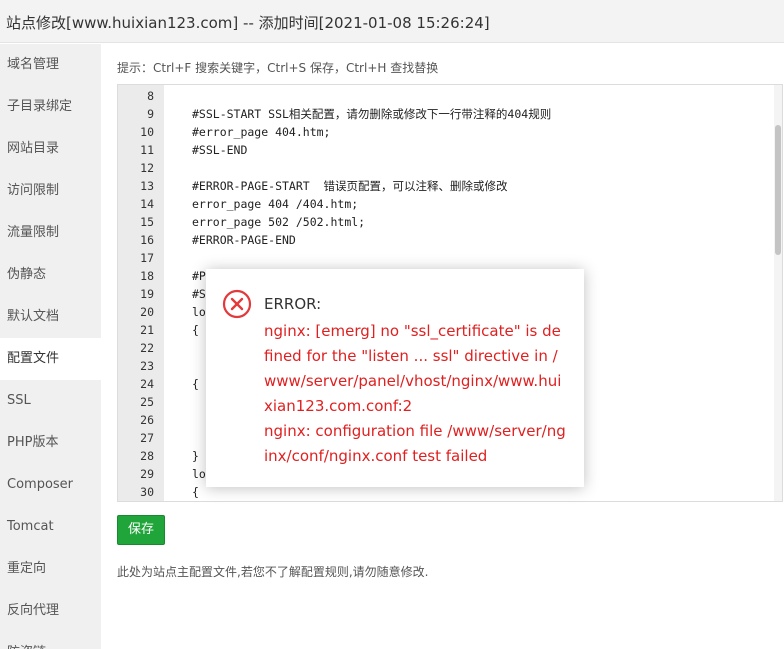  Describe the element at coordinates (450, 96) in the screenshot. I see `code-line: 8` at that location.